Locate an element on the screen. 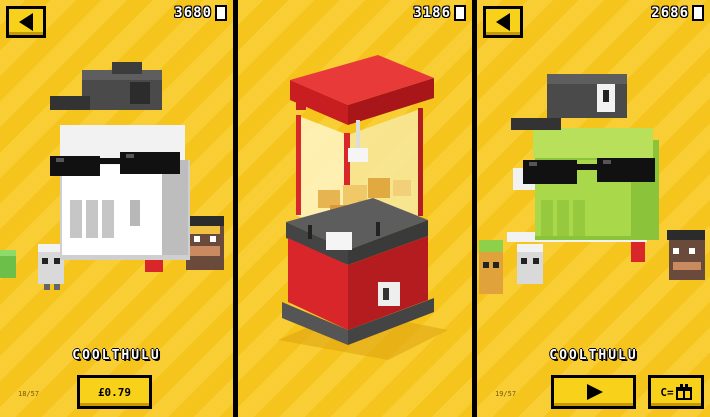 The image size is (710, 417). side-character-cat is located at coordinates (491, 267).